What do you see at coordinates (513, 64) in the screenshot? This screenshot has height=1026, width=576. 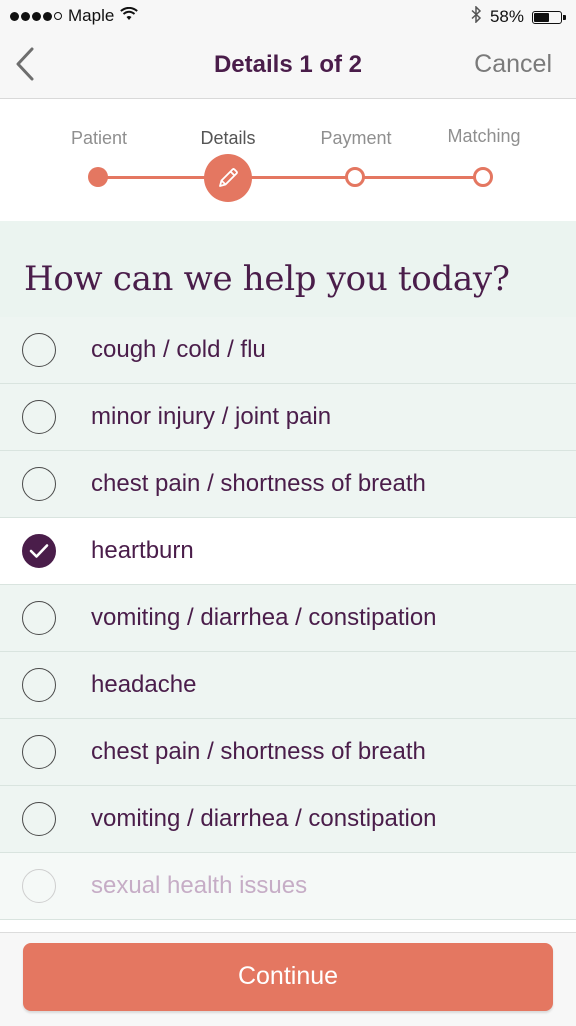 I see `cancel-button: Cancel` at bounding box center [513, 64].